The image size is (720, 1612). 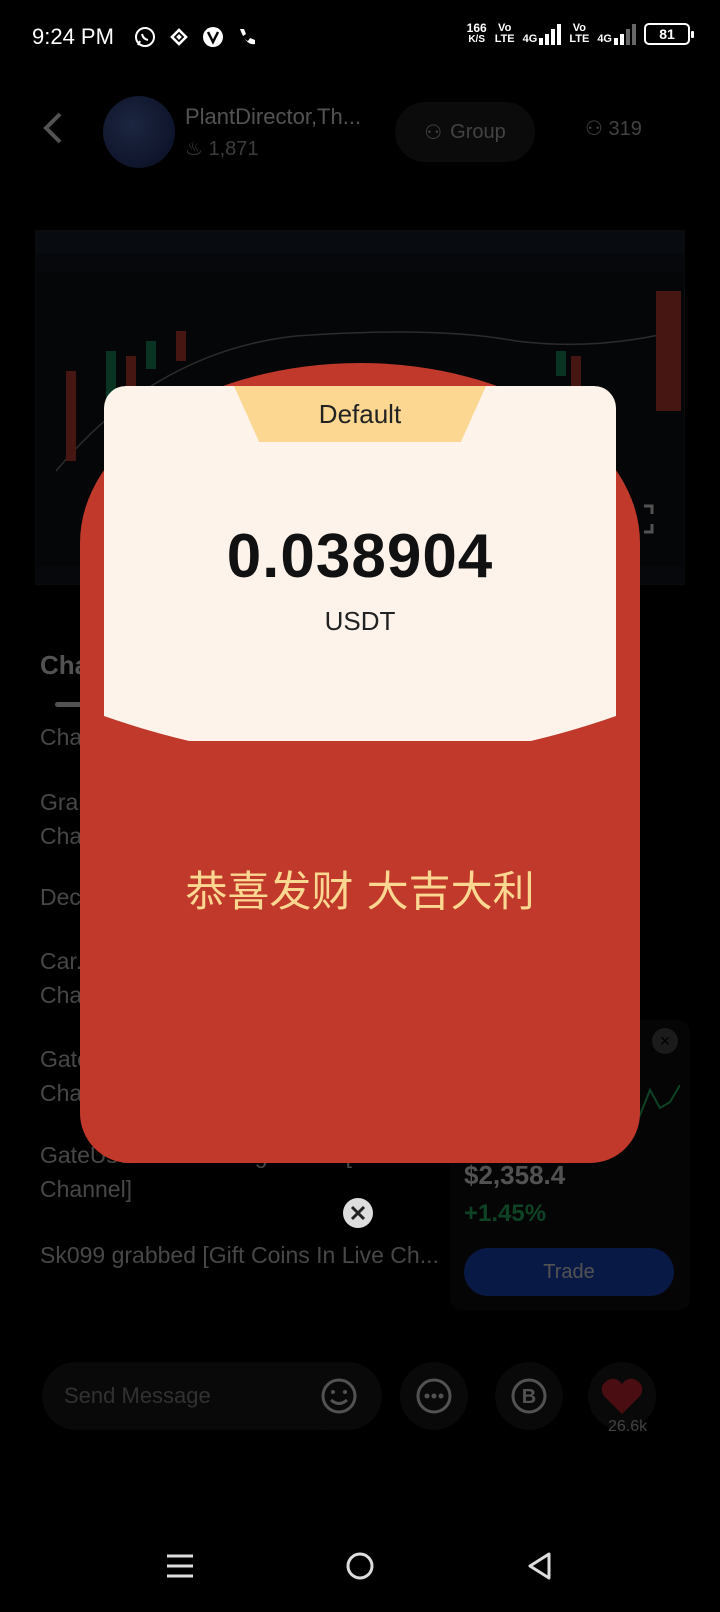 What do you see at coordinates (222, 149) in the screenshot?
I see `fire-count: ♨ 1,871` at bounding box center [222, 149].